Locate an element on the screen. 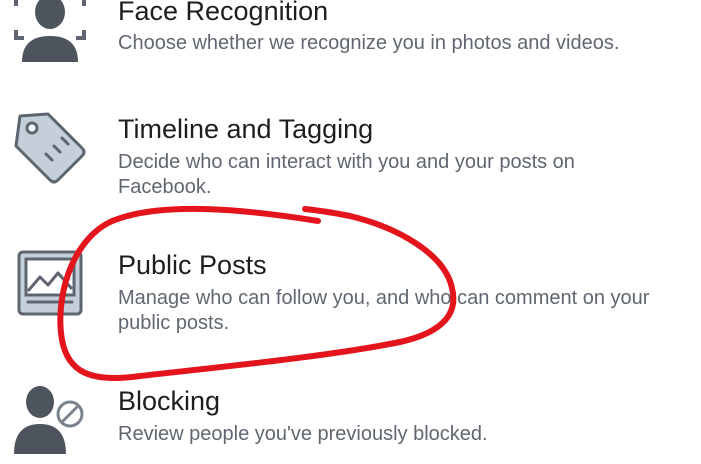 Image resolution: width=701 pixels, height=464 pixels. blocking-icon is located at coordinates (49, 420).